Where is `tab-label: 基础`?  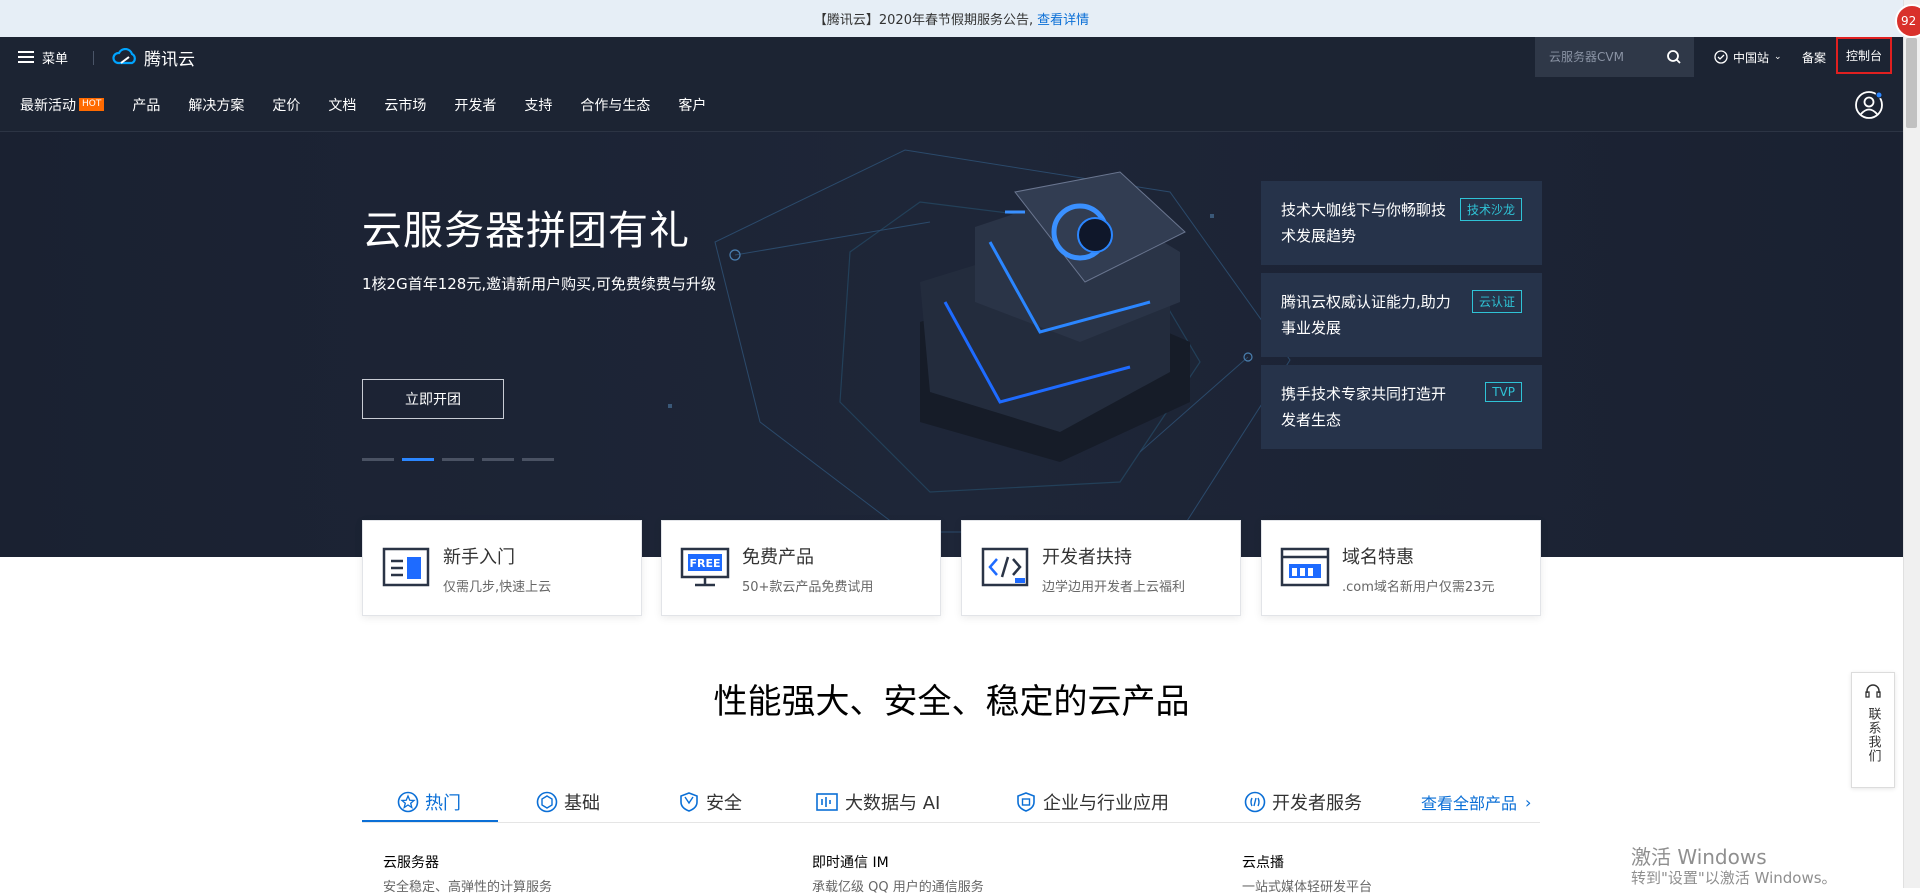 tab-label: 基础 is located at coordinates (582, 803).